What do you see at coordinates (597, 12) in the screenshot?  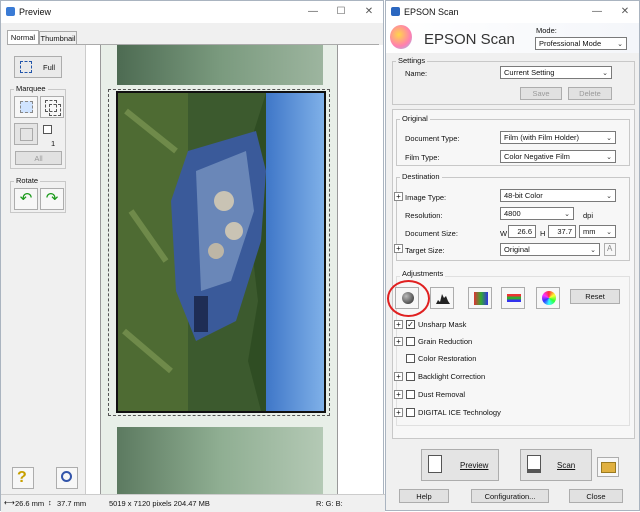 I see `scan-minimize-icon: —` at bounding box center [597, 12].